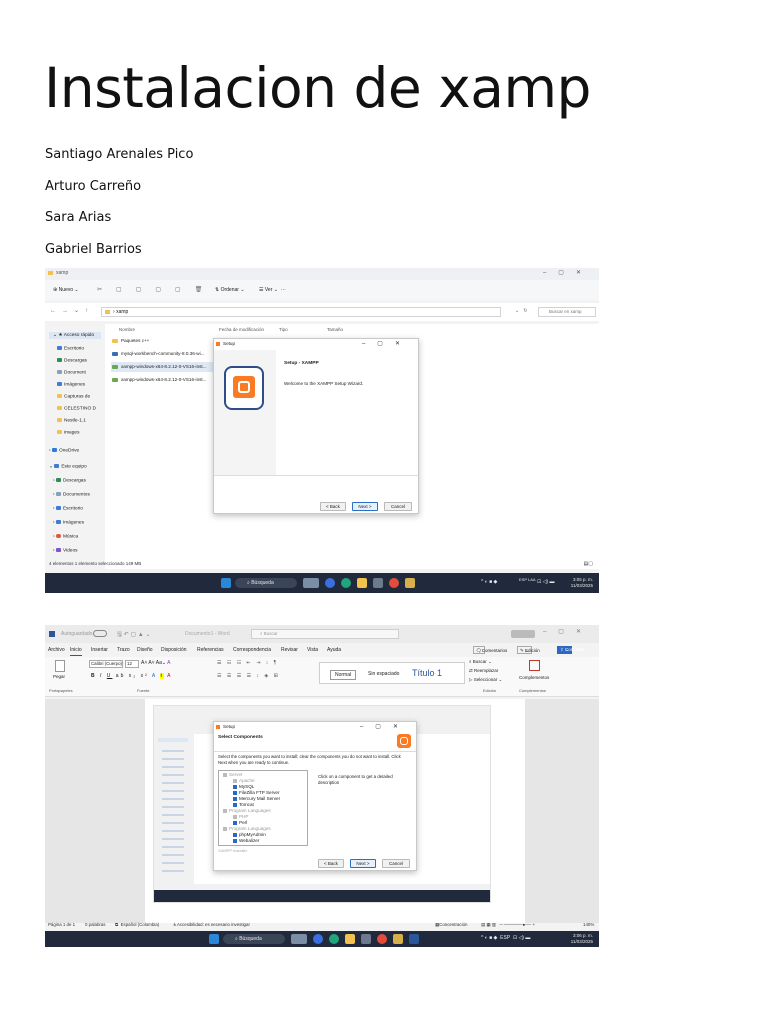 Image resolution: width=768 pixels, height=1024 pixels. I want to click on nav-pc-musica: › Música, so click(65, 536).